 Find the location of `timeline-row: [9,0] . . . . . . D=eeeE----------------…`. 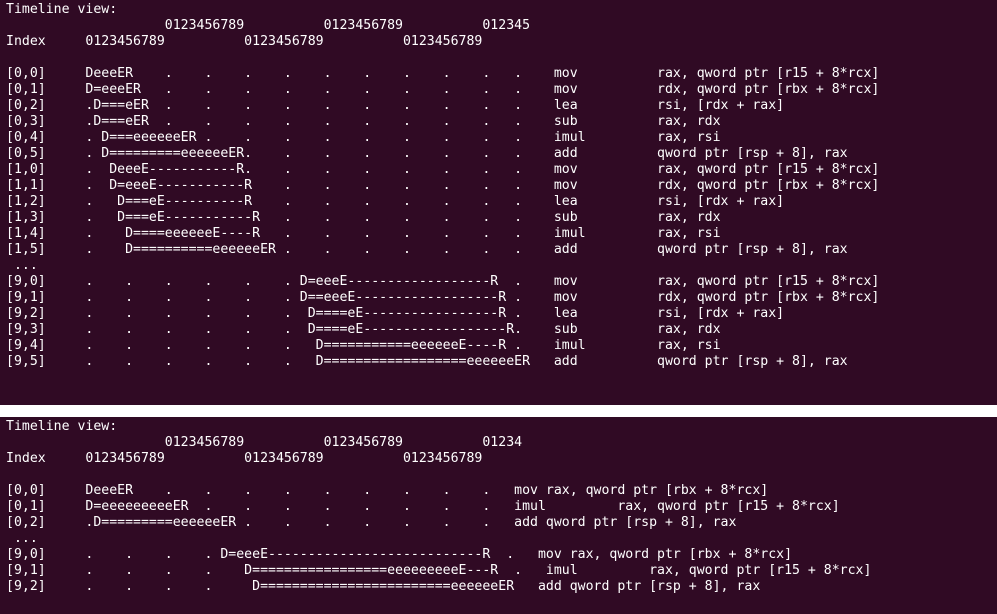

timeline-row: [9,0] . . . . . . D=eeeE----------------… is located at coordinates (443, 281).